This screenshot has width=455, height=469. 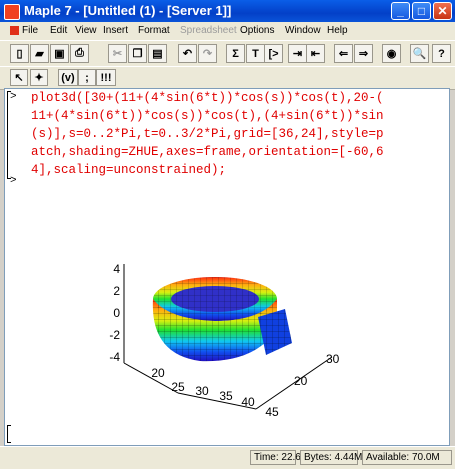 I want to click on input-prompt: >, so click(x=13, y=97).